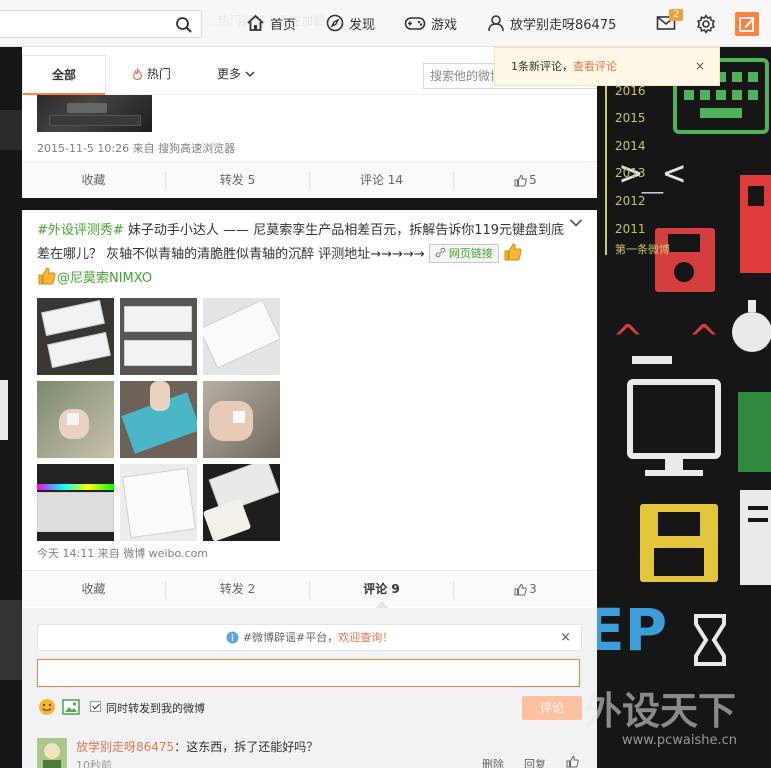 This screenshot has height=768, width=771. What do you see at coordinates (80, 230) in the screenshot?
I see `topic-link: #外设评测秀#` at bounding box center [80, 230].